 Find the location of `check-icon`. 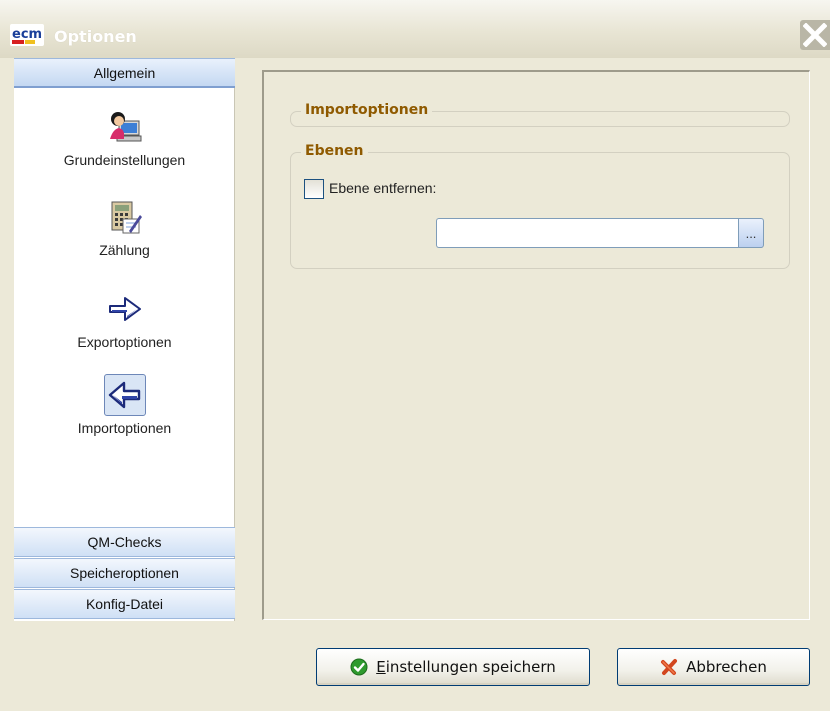

check-icon is located at coordinates (359, 667).